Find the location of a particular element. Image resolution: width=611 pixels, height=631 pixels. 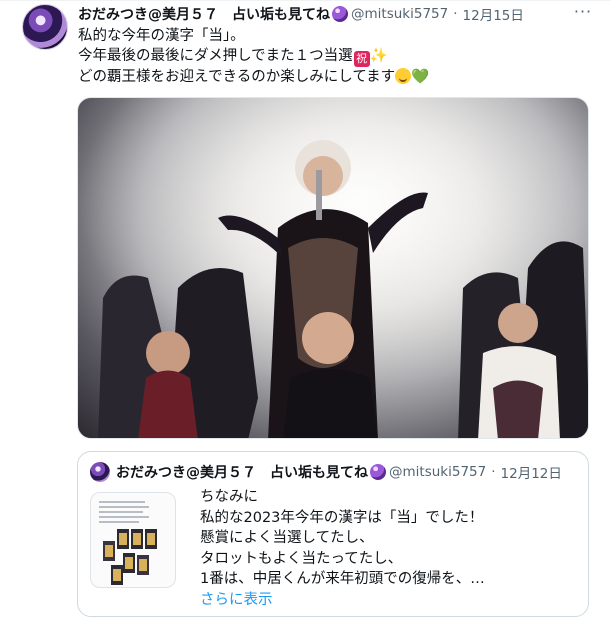

quoted-tweet-timestamp: 12月12日 is located at coordinates (531, 474).